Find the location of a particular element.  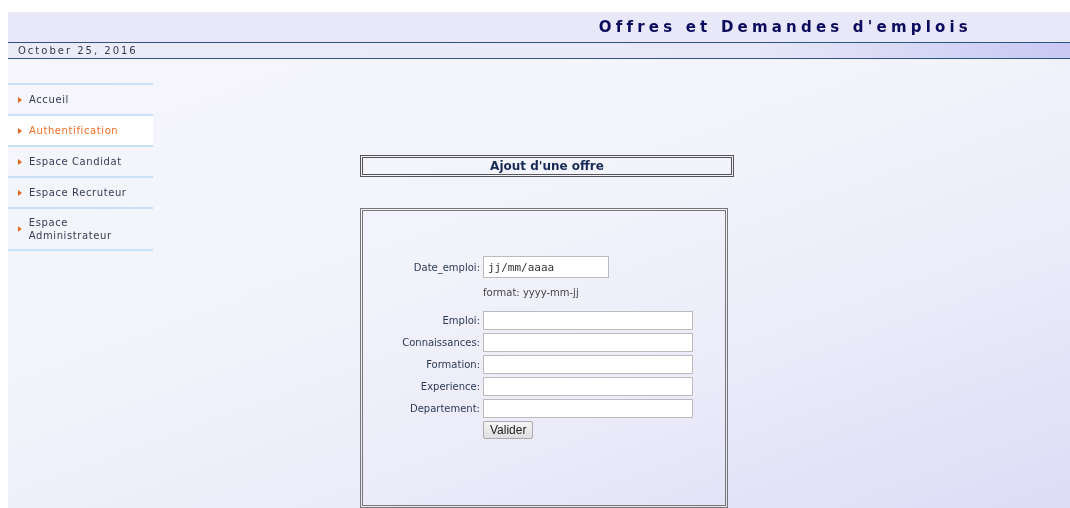

format-hint: format: yyyy-mm-jj is located at coordinates (531, 292).